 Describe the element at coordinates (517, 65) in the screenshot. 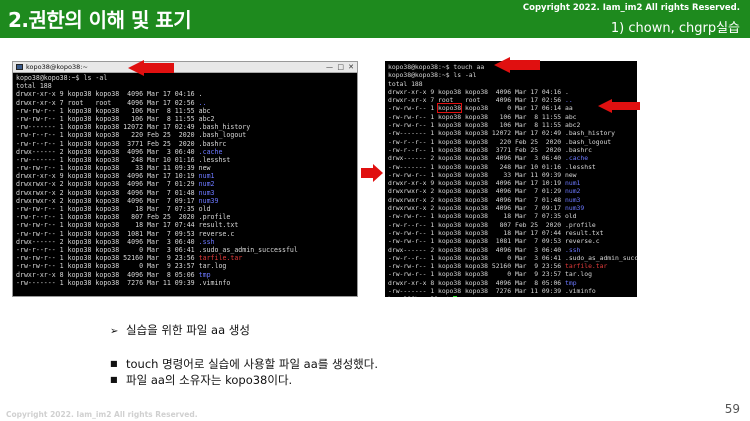

I see `red-arrow-touch-icon` at that location.